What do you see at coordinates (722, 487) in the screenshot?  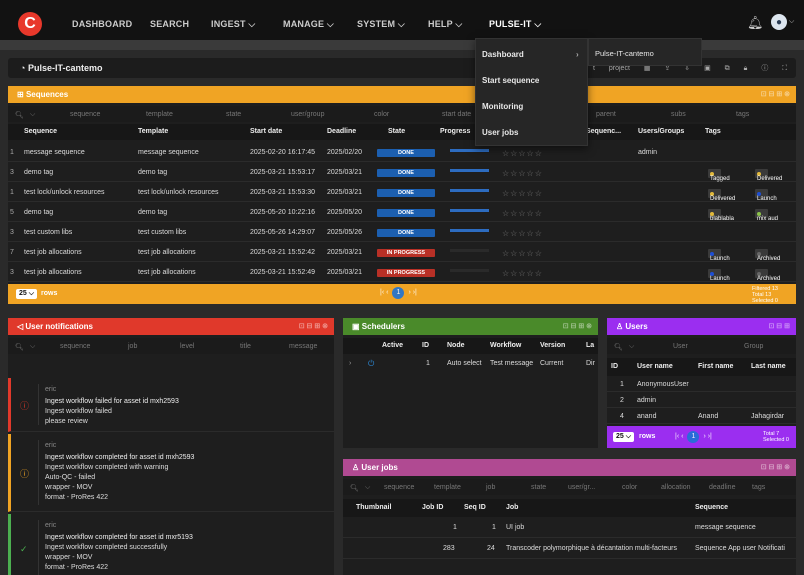 I see `filter-deadline: deadline` at bounding box center [722, 487].